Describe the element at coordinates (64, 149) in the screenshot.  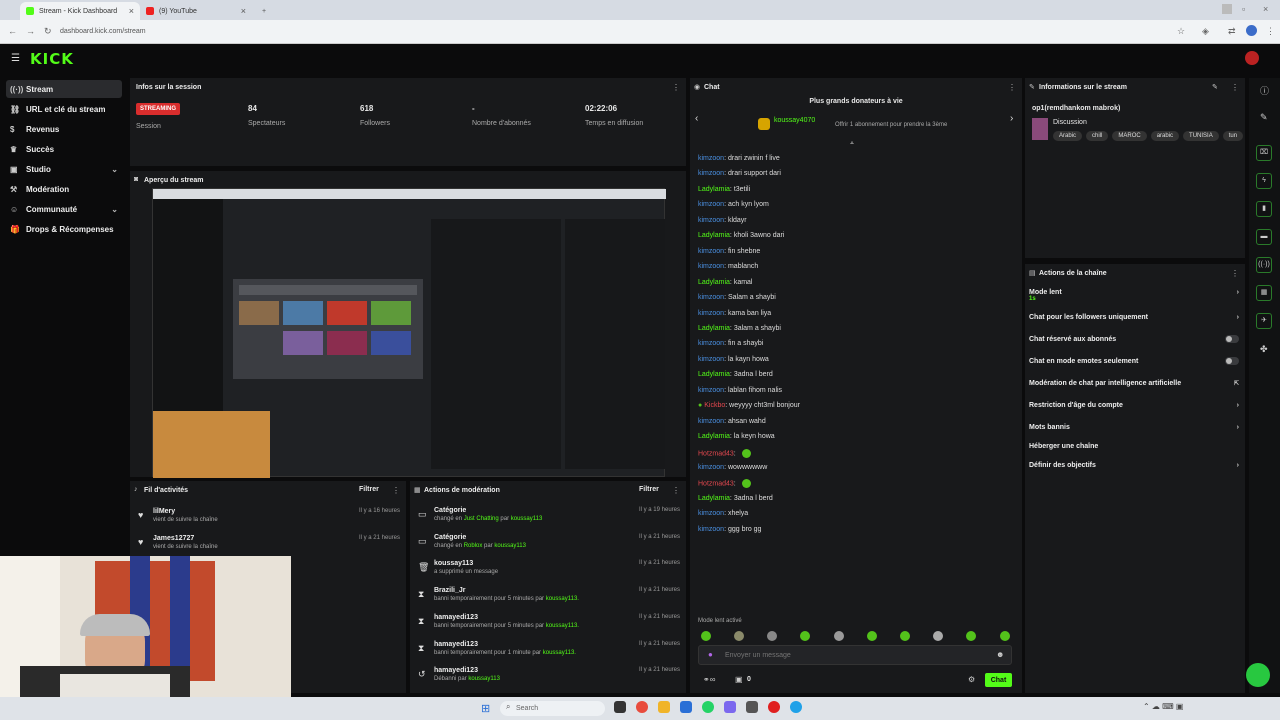
I see `sidebar-item-succes: ♛ Succès` at that location.